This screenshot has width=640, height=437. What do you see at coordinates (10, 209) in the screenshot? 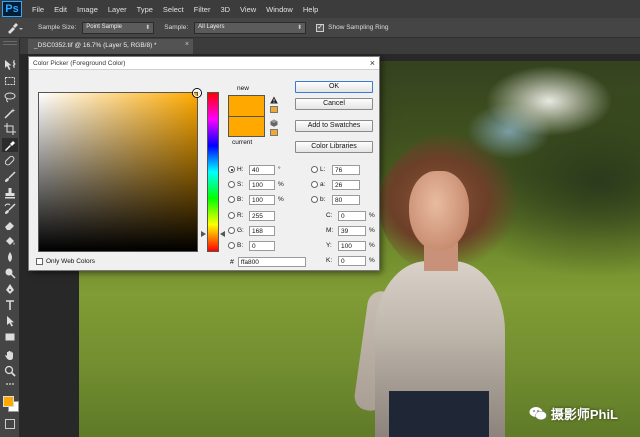
I see `history-brush-tool` at bounding box center [10, 209].